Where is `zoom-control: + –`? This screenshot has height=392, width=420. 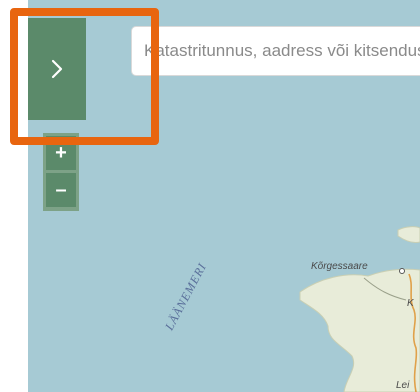
zoom-control: + – is located at coordinates (61, 172).